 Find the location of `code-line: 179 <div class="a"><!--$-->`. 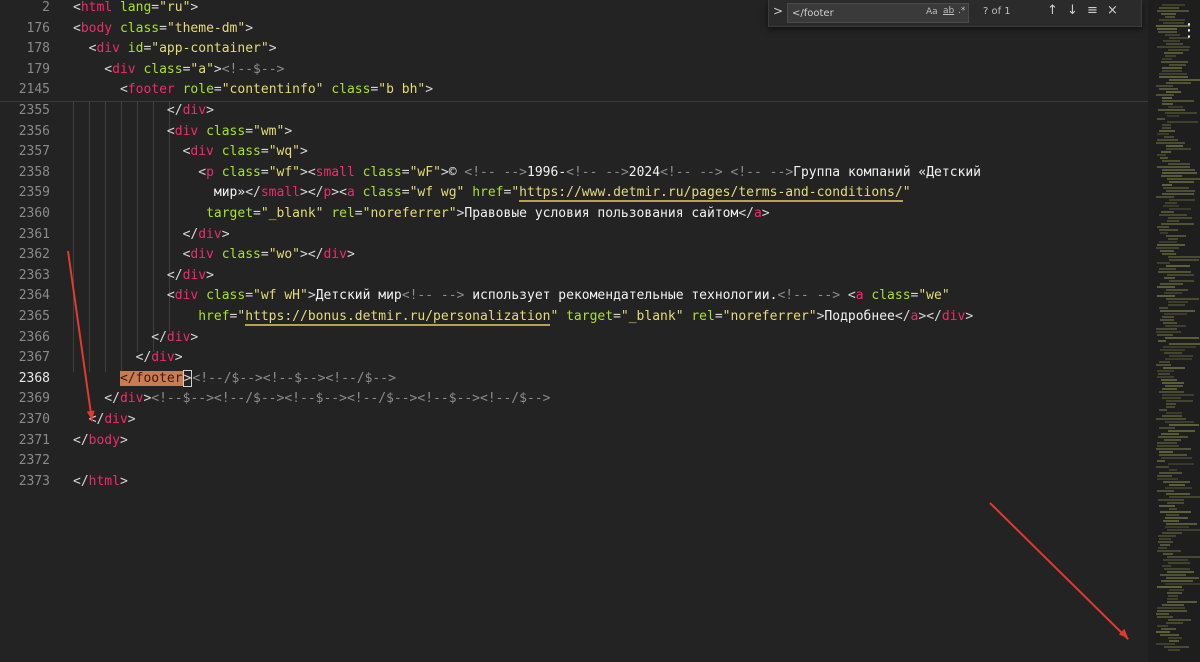

code-line: 179 <div class="a"><!--$--> is located at coordinates (574, 70).